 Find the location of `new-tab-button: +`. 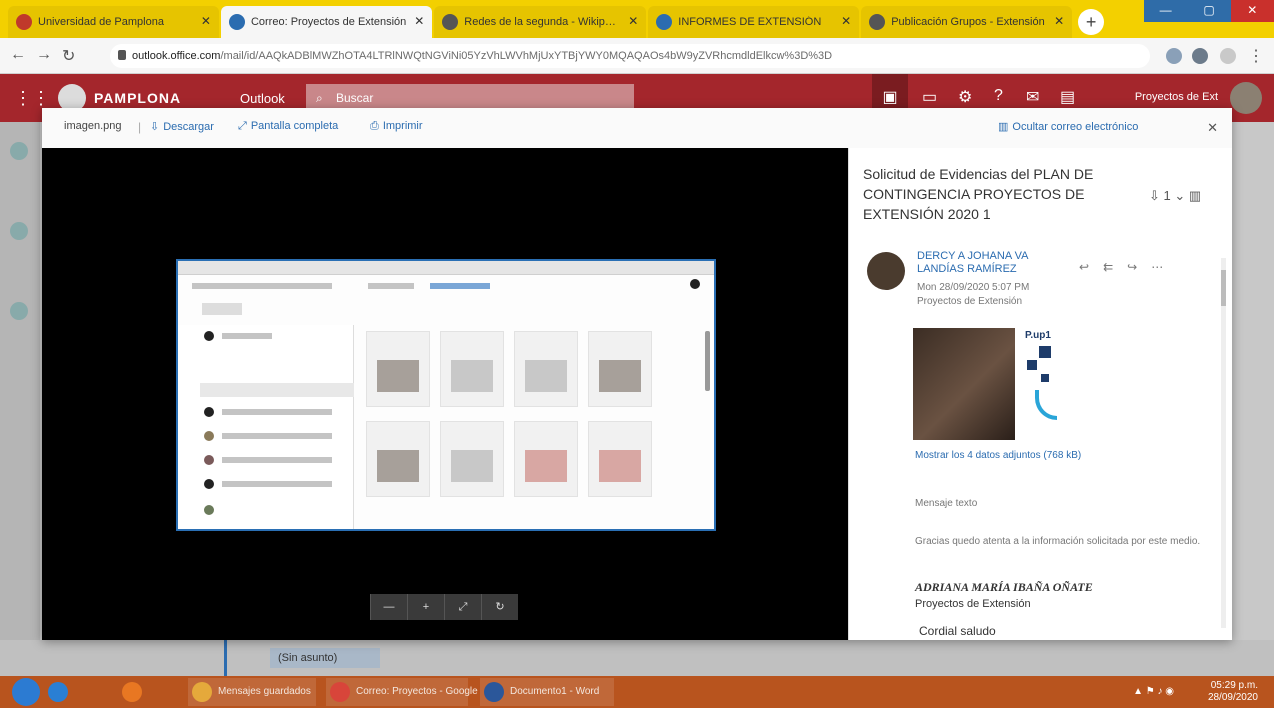

new-tab-button: + is located at coordinates (1091, 22).